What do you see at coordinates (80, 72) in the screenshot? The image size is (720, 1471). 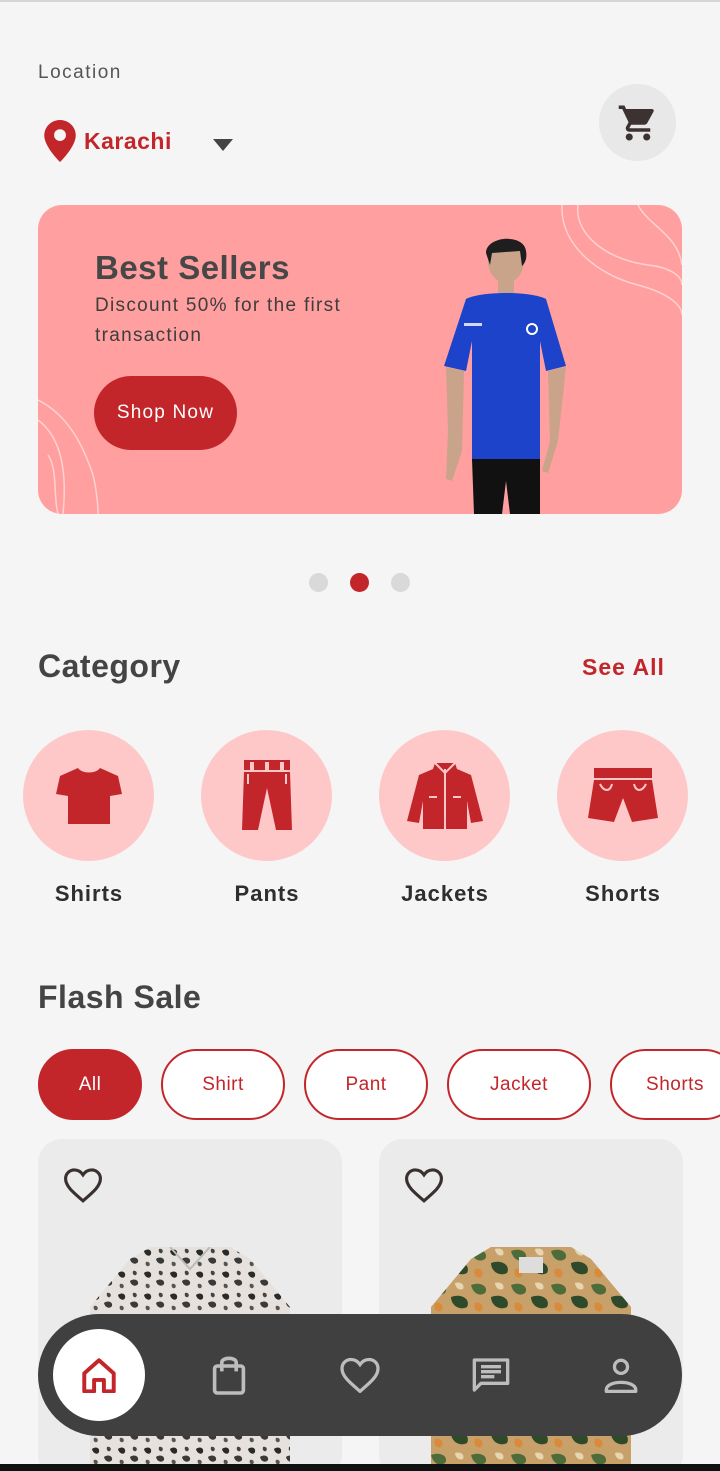 I see `location-label: Location` at bounding box center [80, 72].